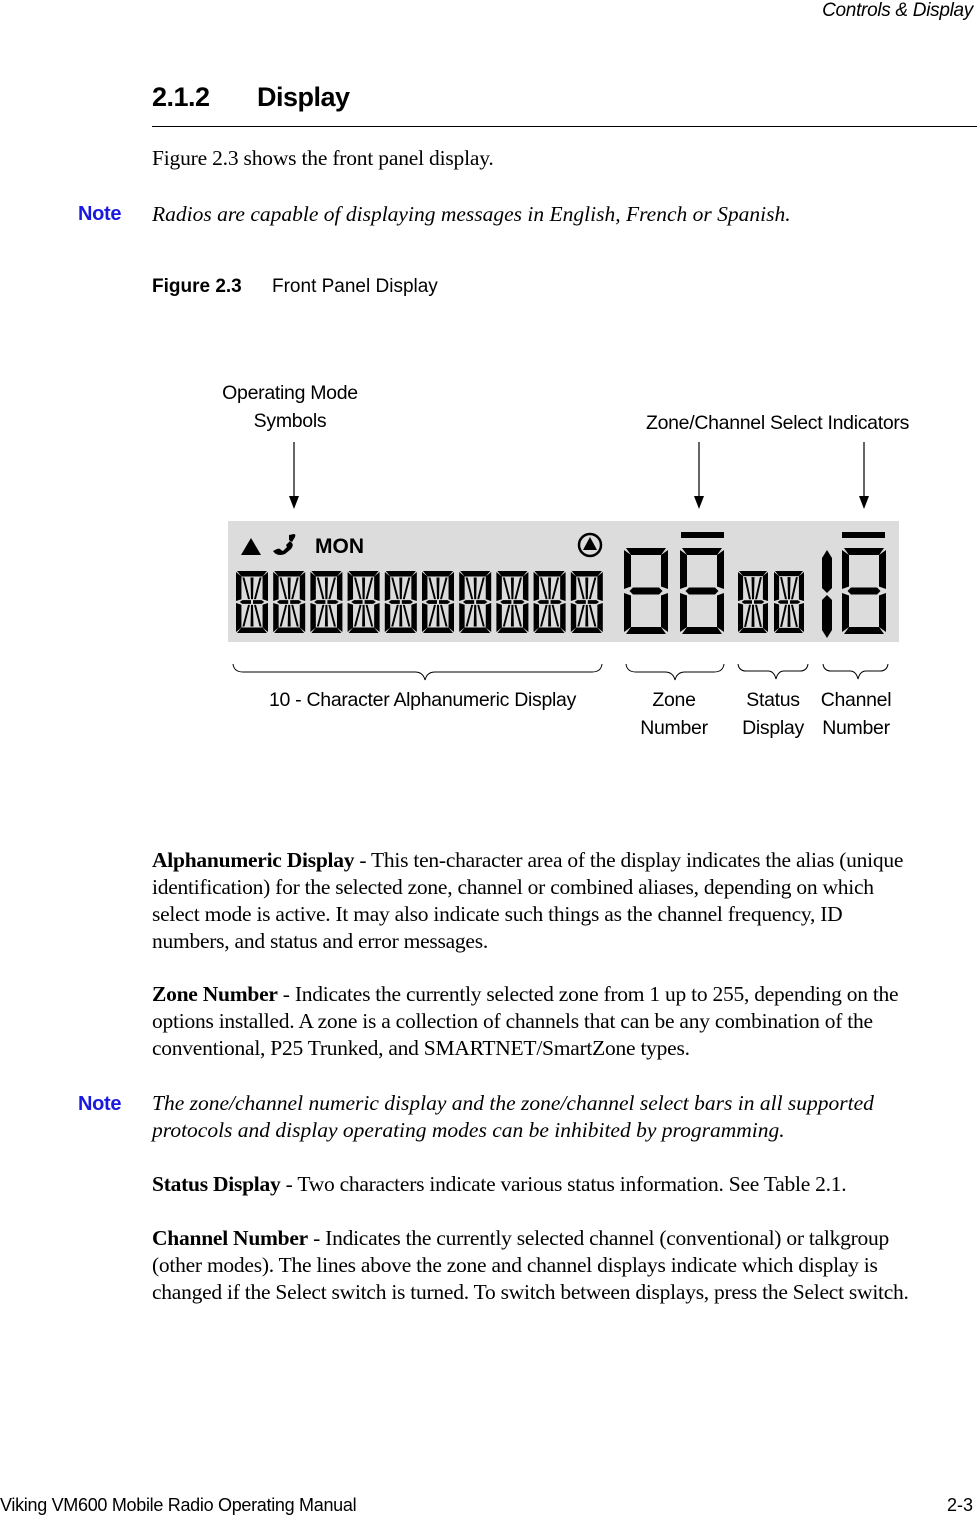 This screenshot has width=977, height=1518. What do you see at coordinates (215, 994) in the screenshot?
I see `term-zone-number: Zone Number` at bounding box center [215, 994].